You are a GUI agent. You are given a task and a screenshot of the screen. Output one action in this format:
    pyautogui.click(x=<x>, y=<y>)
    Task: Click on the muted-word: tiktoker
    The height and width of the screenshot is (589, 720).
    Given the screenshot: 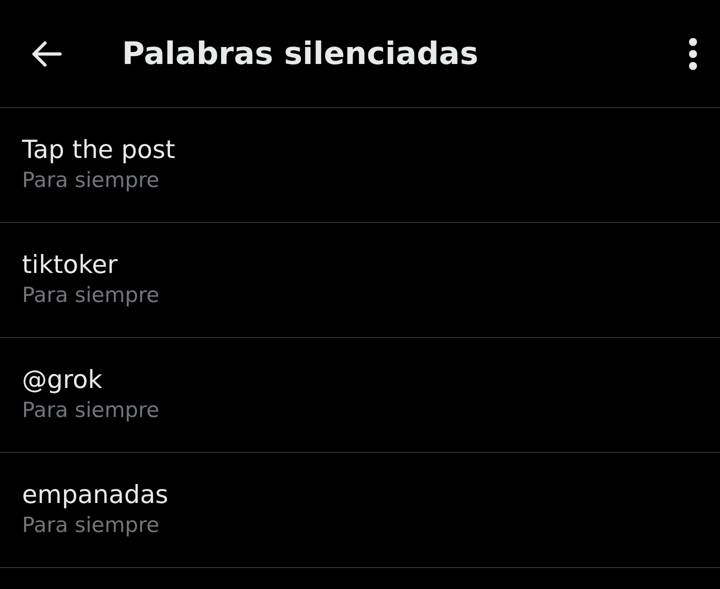 What is the action you would take?
    pyautogui.click(x=70, y=264)
    